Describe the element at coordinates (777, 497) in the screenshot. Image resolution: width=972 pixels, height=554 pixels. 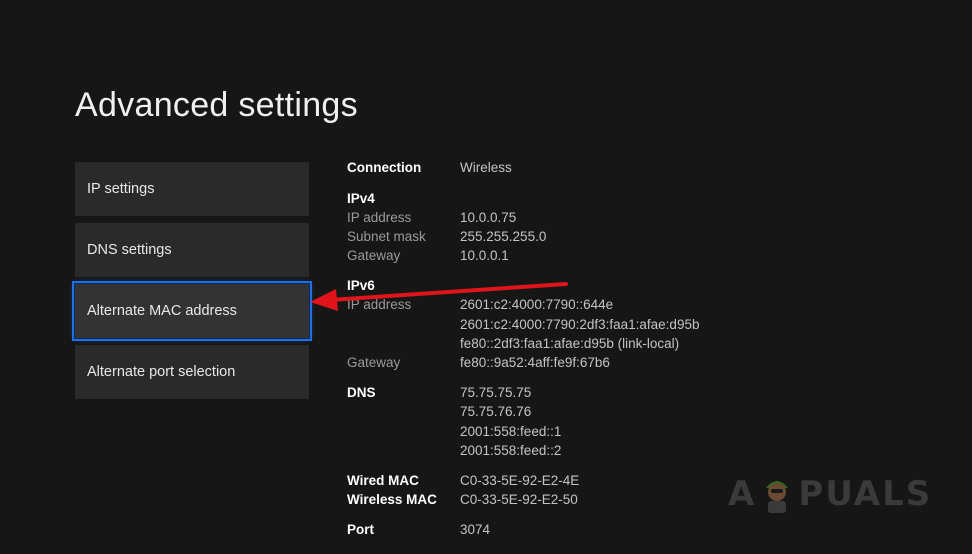
I see `mascot-icon` at that location.